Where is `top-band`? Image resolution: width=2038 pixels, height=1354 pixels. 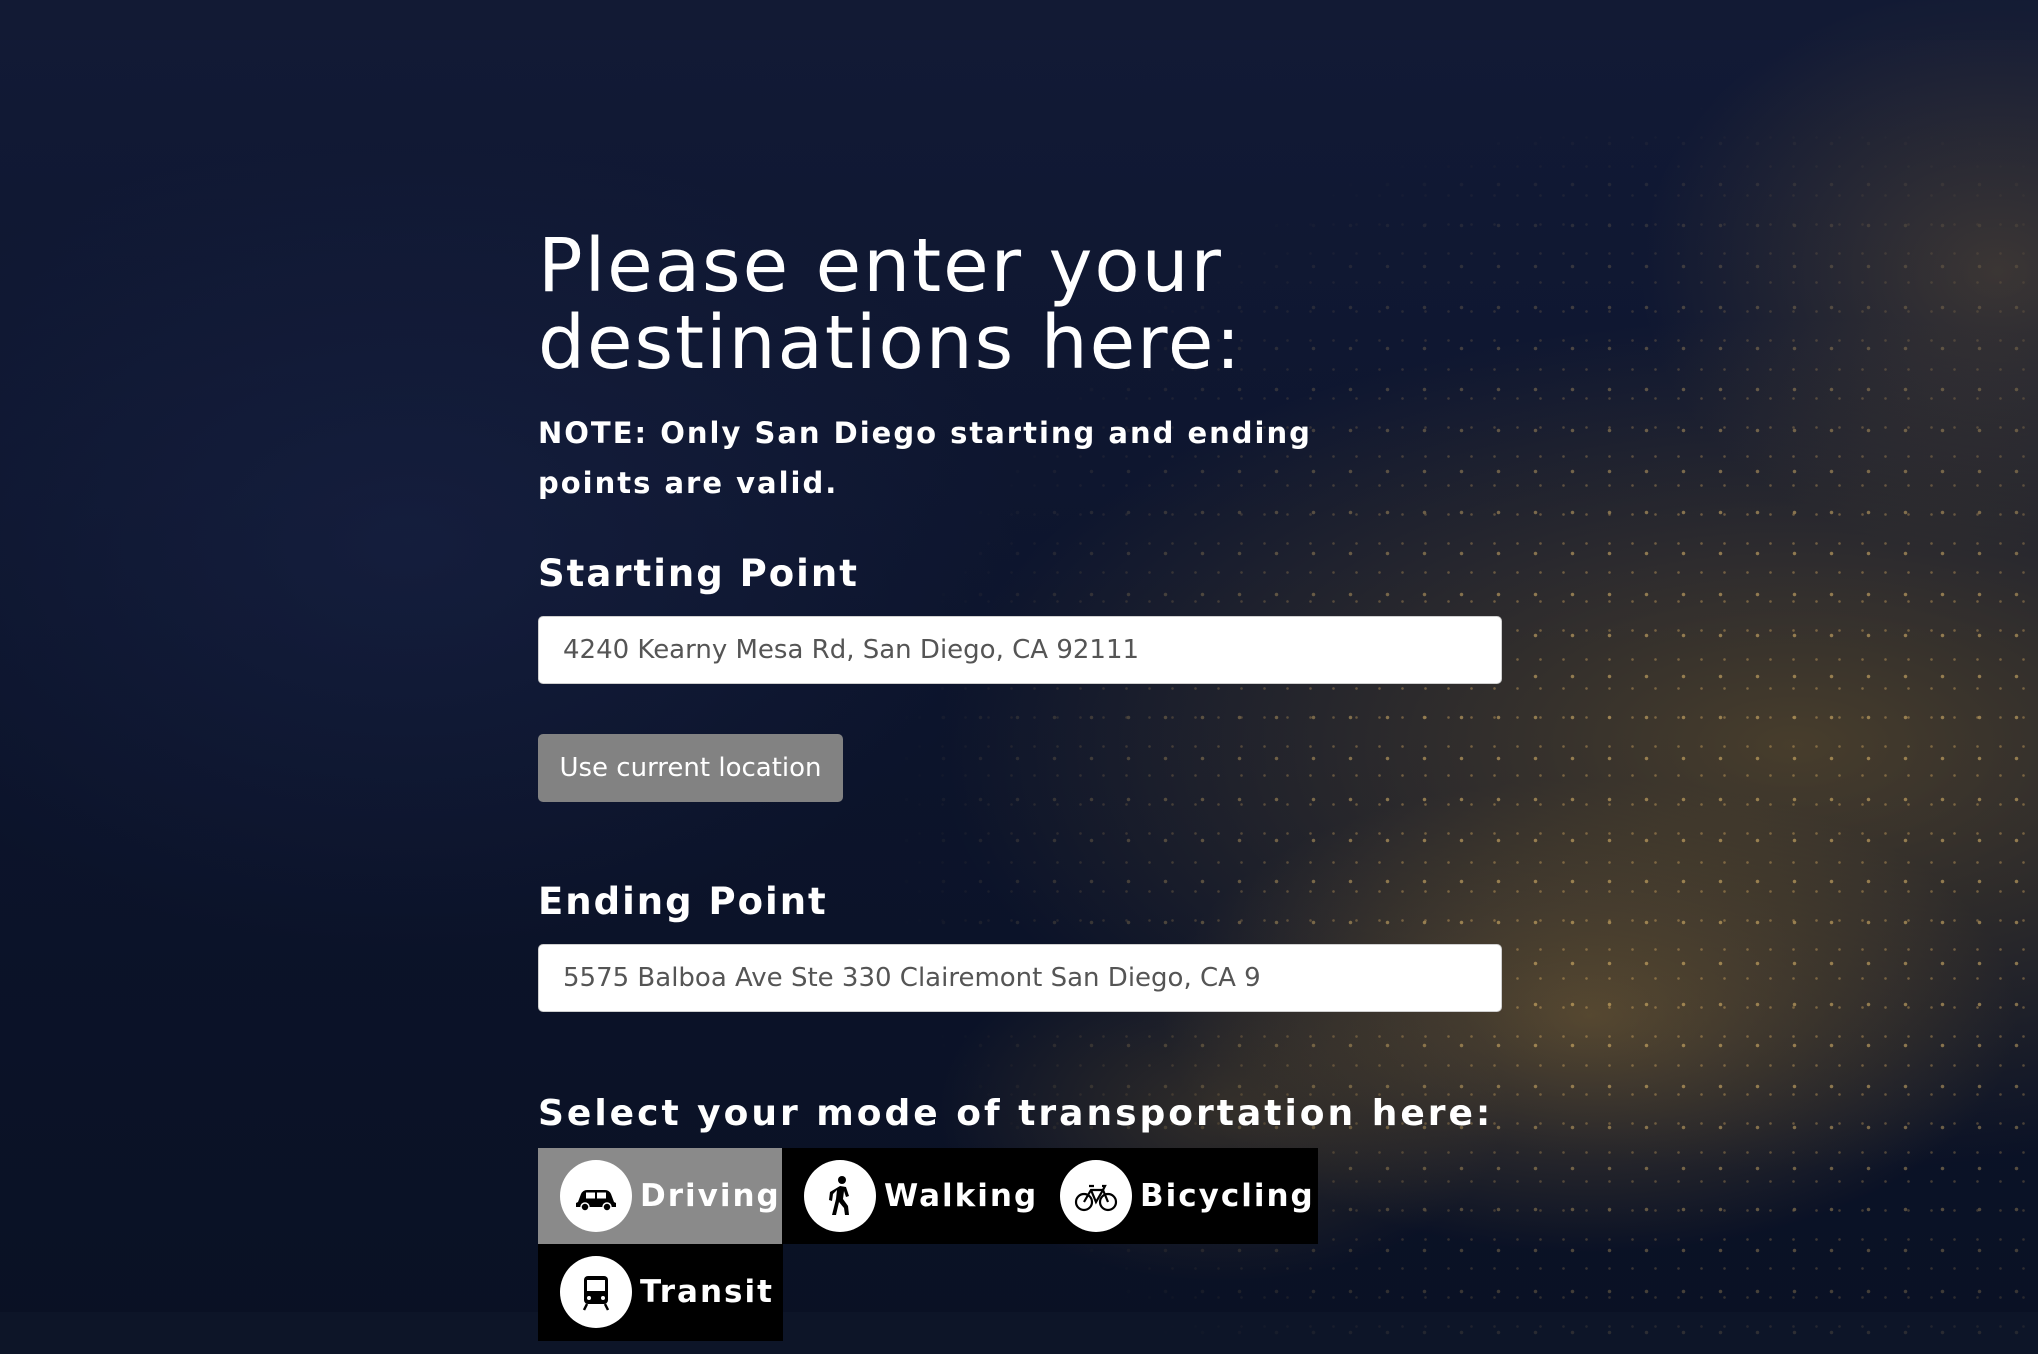 top-band is located at coordinates (1019, 20).